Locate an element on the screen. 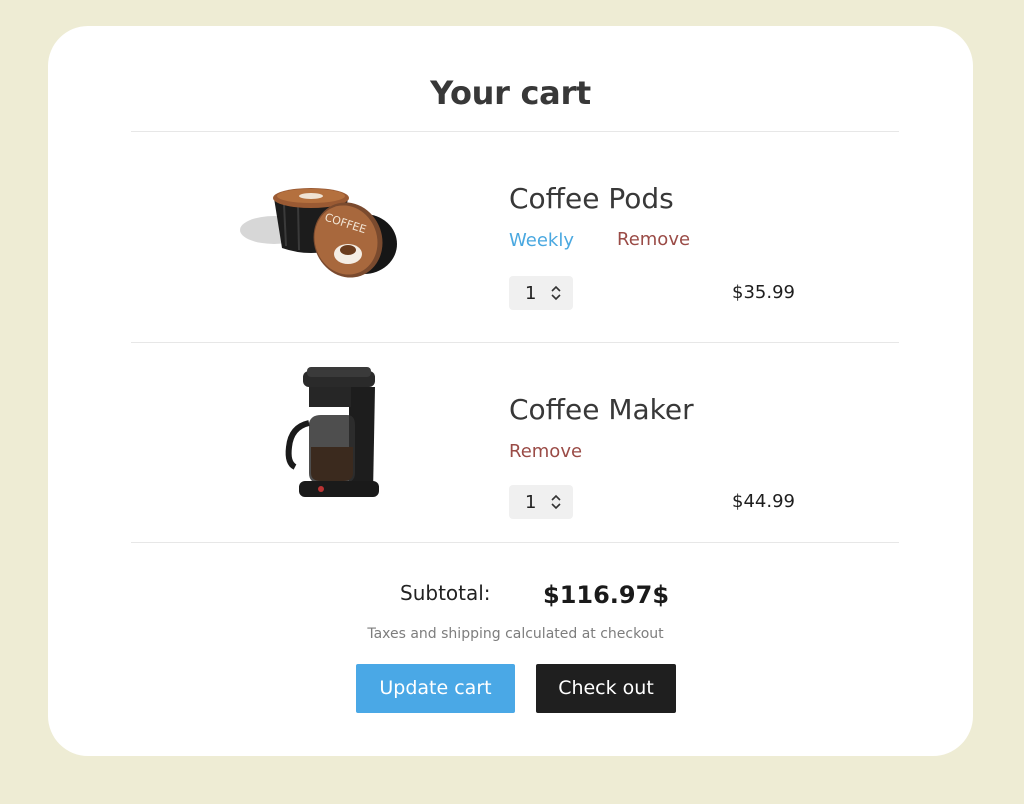  item-name: Coffee Pods is located at coordinates (591, 198).